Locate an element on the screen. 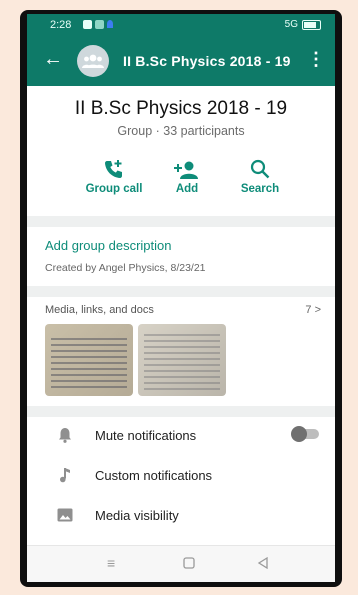 This screenshot has height=595, width=358. image-icon is located at coordinates (65, 515).